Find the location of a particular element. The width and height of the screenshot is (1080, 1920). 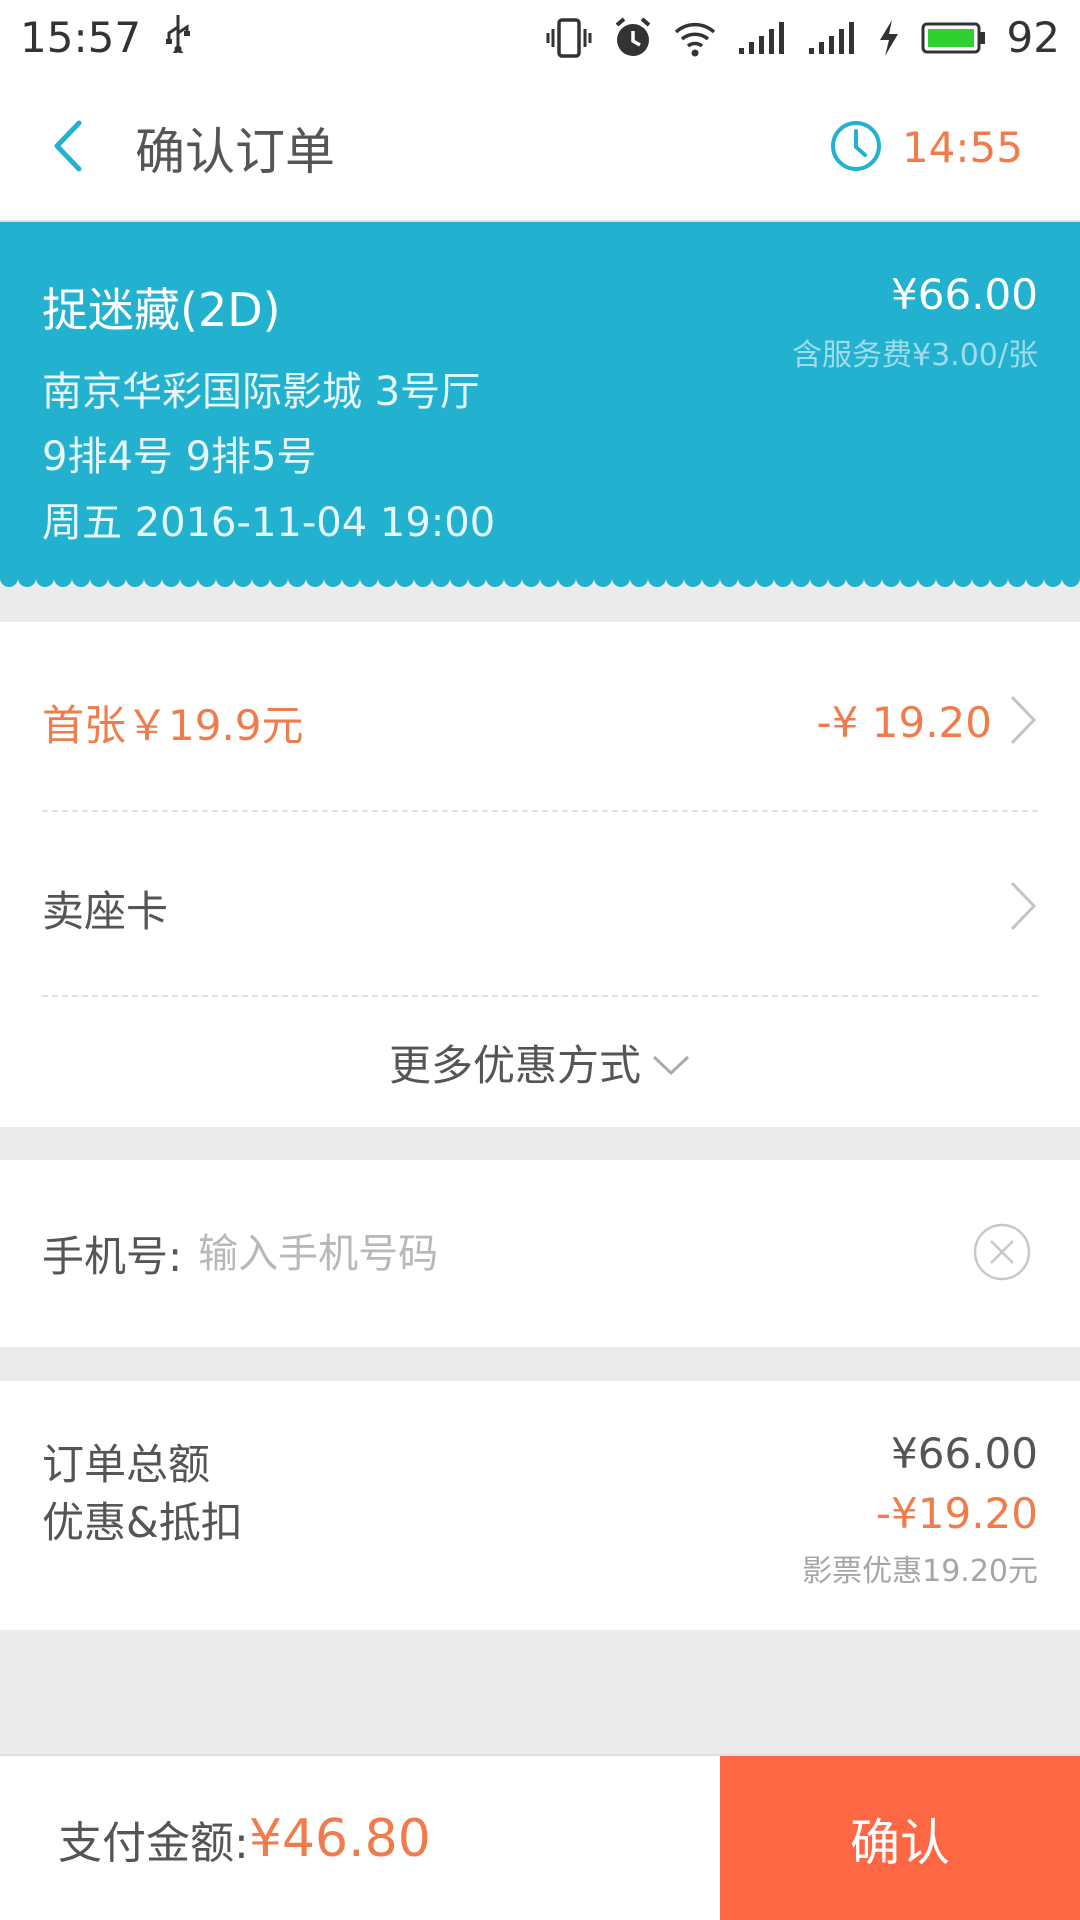

service-fee: 含服务费¥3.00/张 is located at coordinates (915, 355).